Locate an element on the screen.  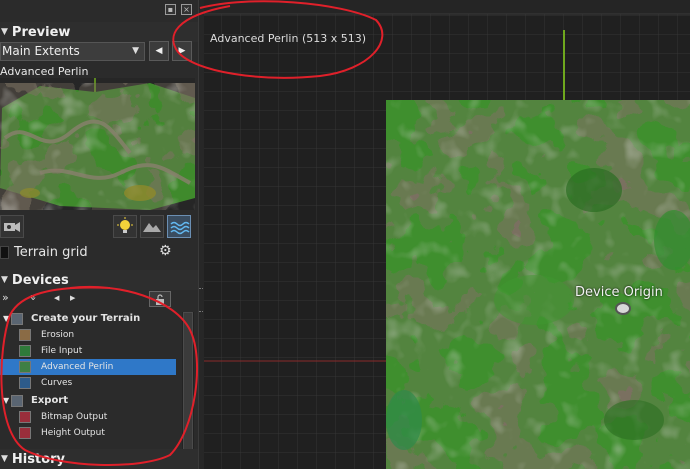
bitmap-output-icon is located at coordinates (25, 417).